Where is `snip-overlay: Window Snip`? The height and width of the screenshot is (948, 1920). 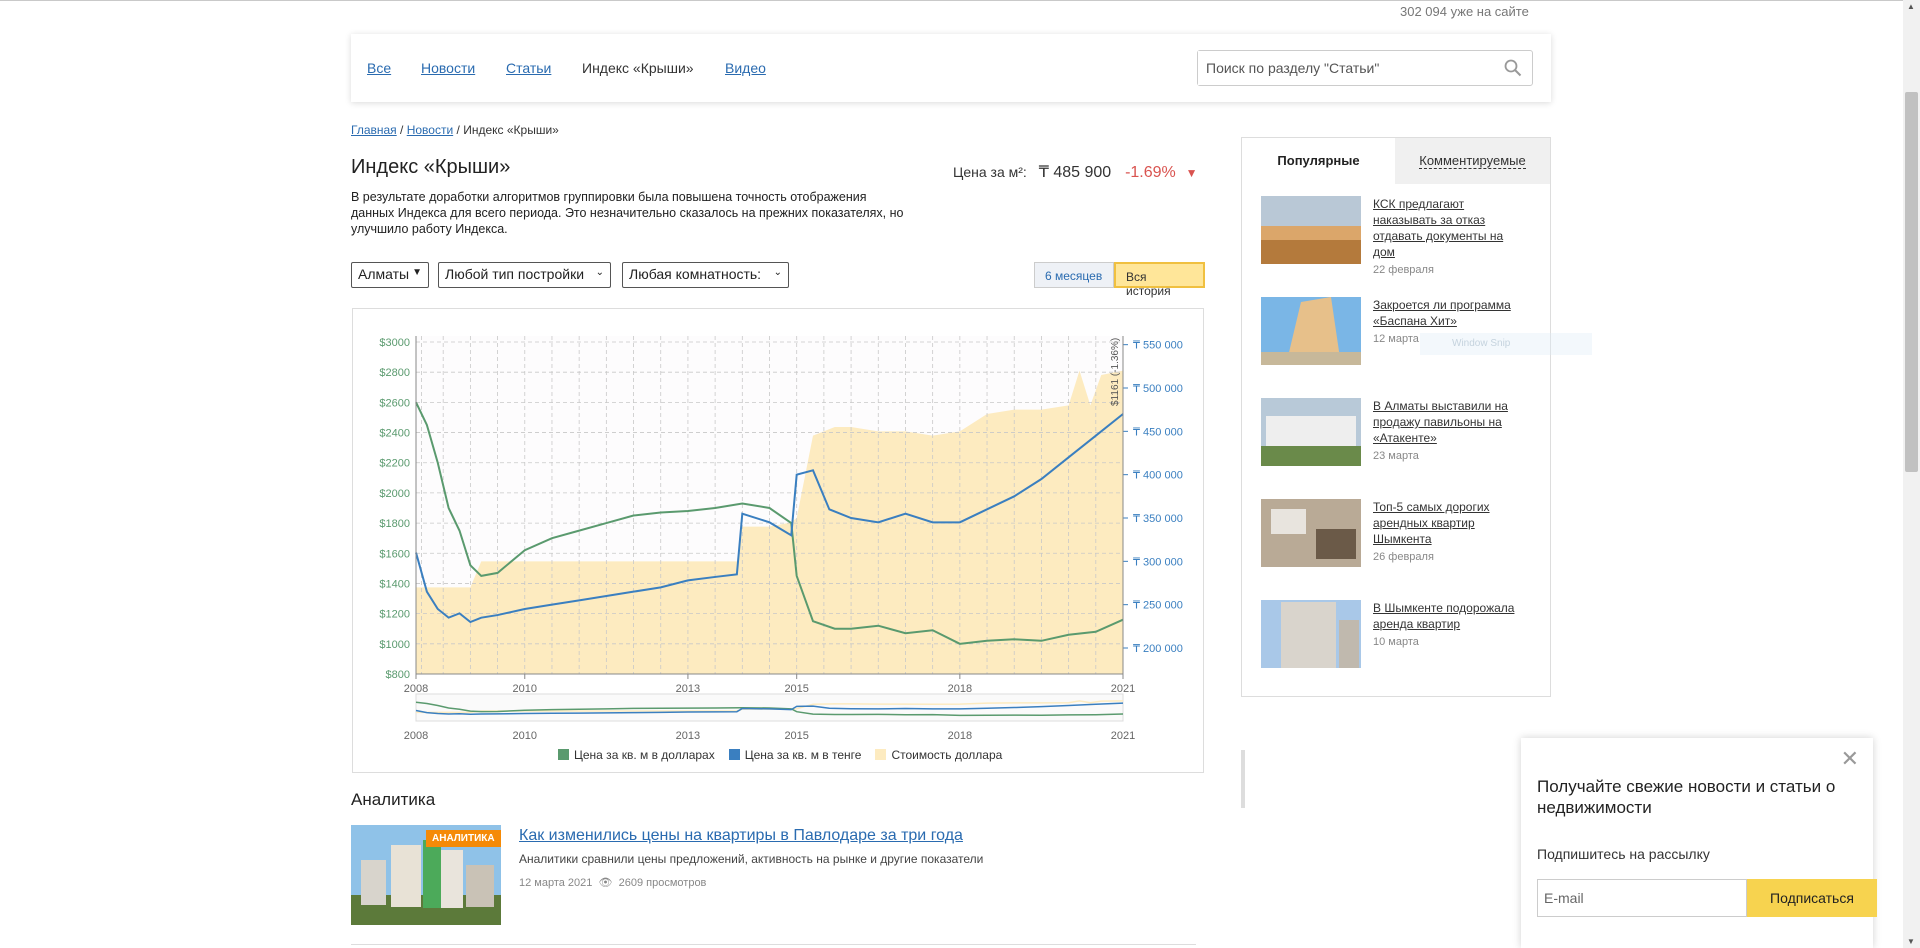 snip-overlay: Window Snip is located at coordinates (1506, 344).